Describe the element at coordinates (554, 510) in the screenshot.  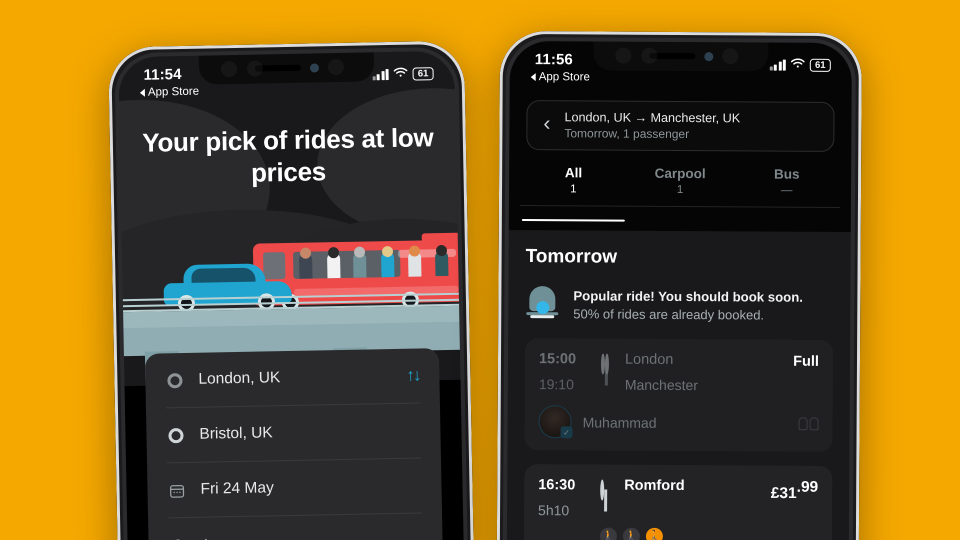
I see `ride-duration: 5h10` at that location.